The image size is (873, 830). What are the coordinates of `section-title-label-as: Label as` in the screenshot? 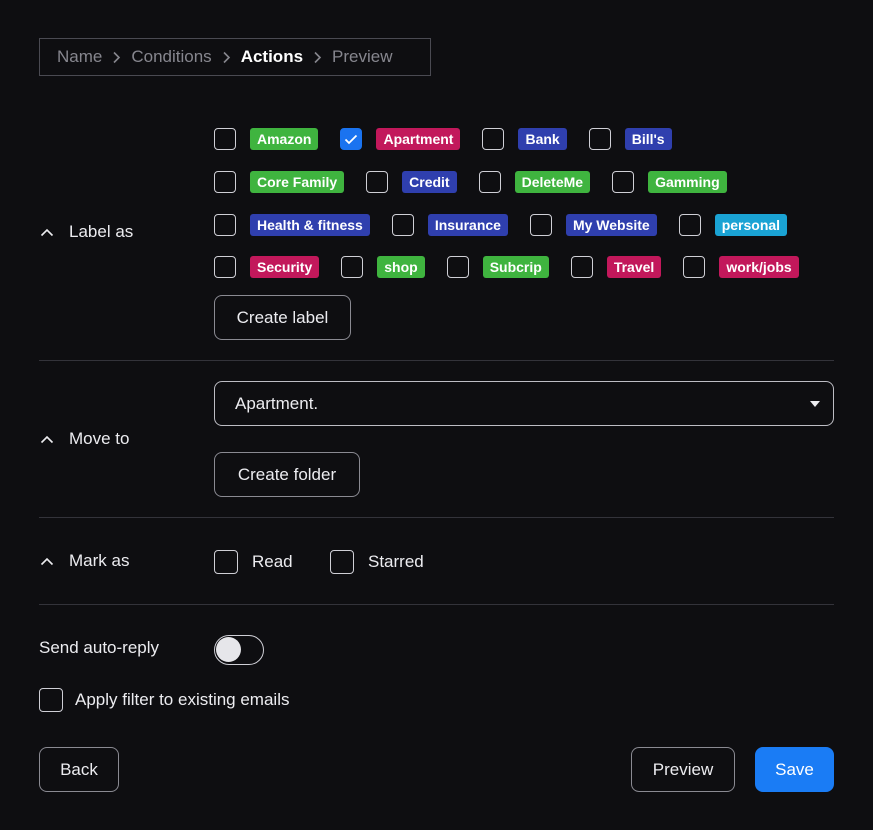 It's located at (101, 231).